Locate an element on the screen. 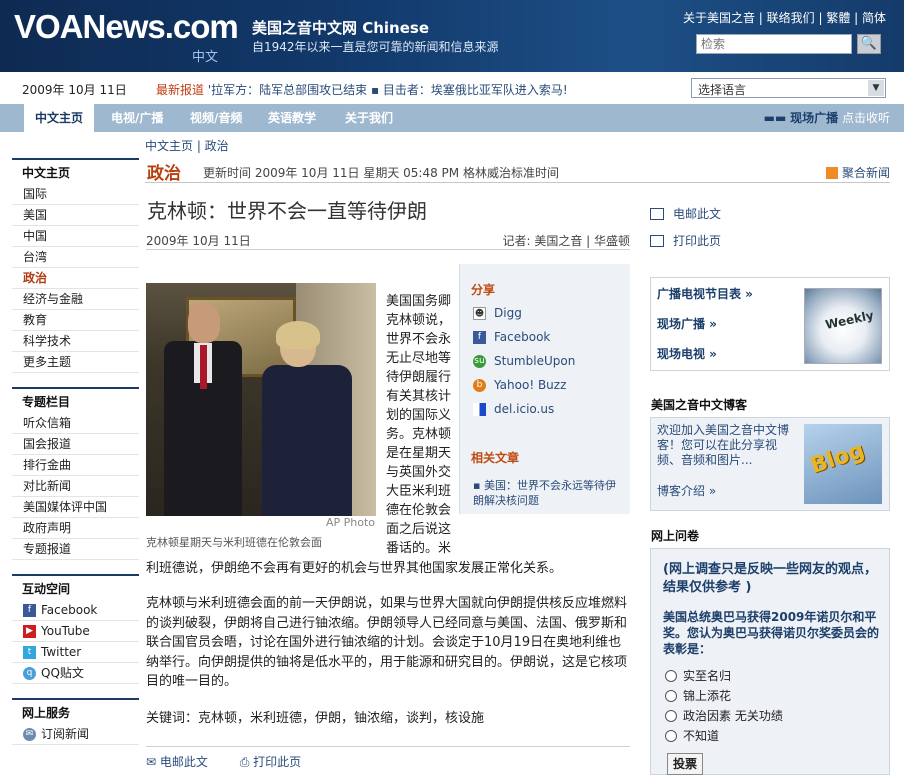 This screenshot has width=904, height=775. article-tools: ✉ 电邮此文 ⎙ 打印此页 is located at coordinates (388, 758).